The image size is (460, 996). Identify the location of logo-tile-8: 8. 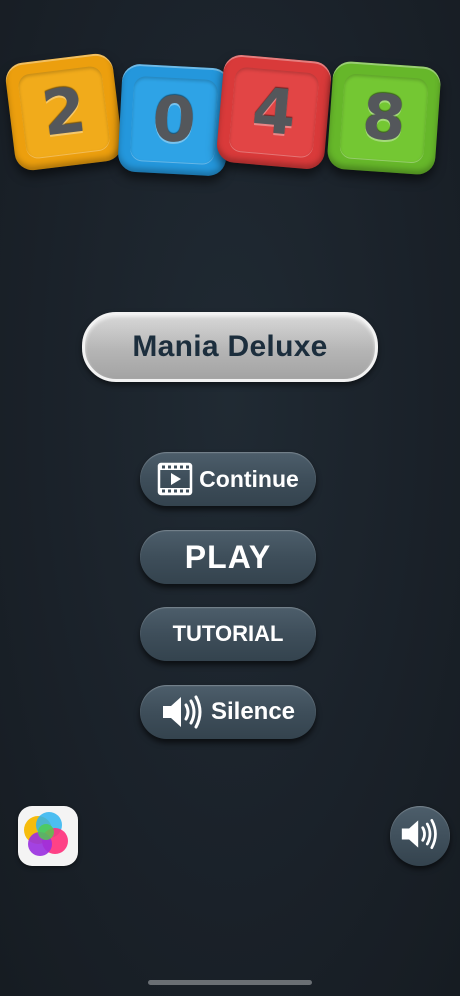
(384, 118).